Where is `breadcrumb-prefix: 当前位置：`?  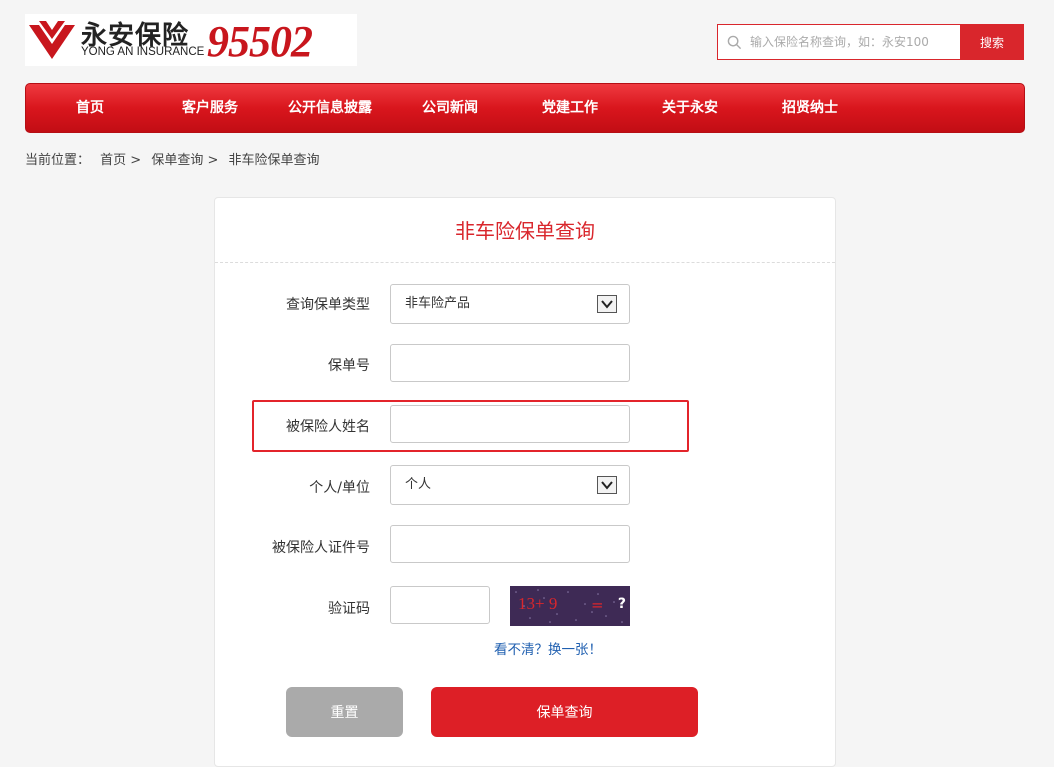
breadcrumb-prefix: 当前位置： is located at coordinates (58, 160).